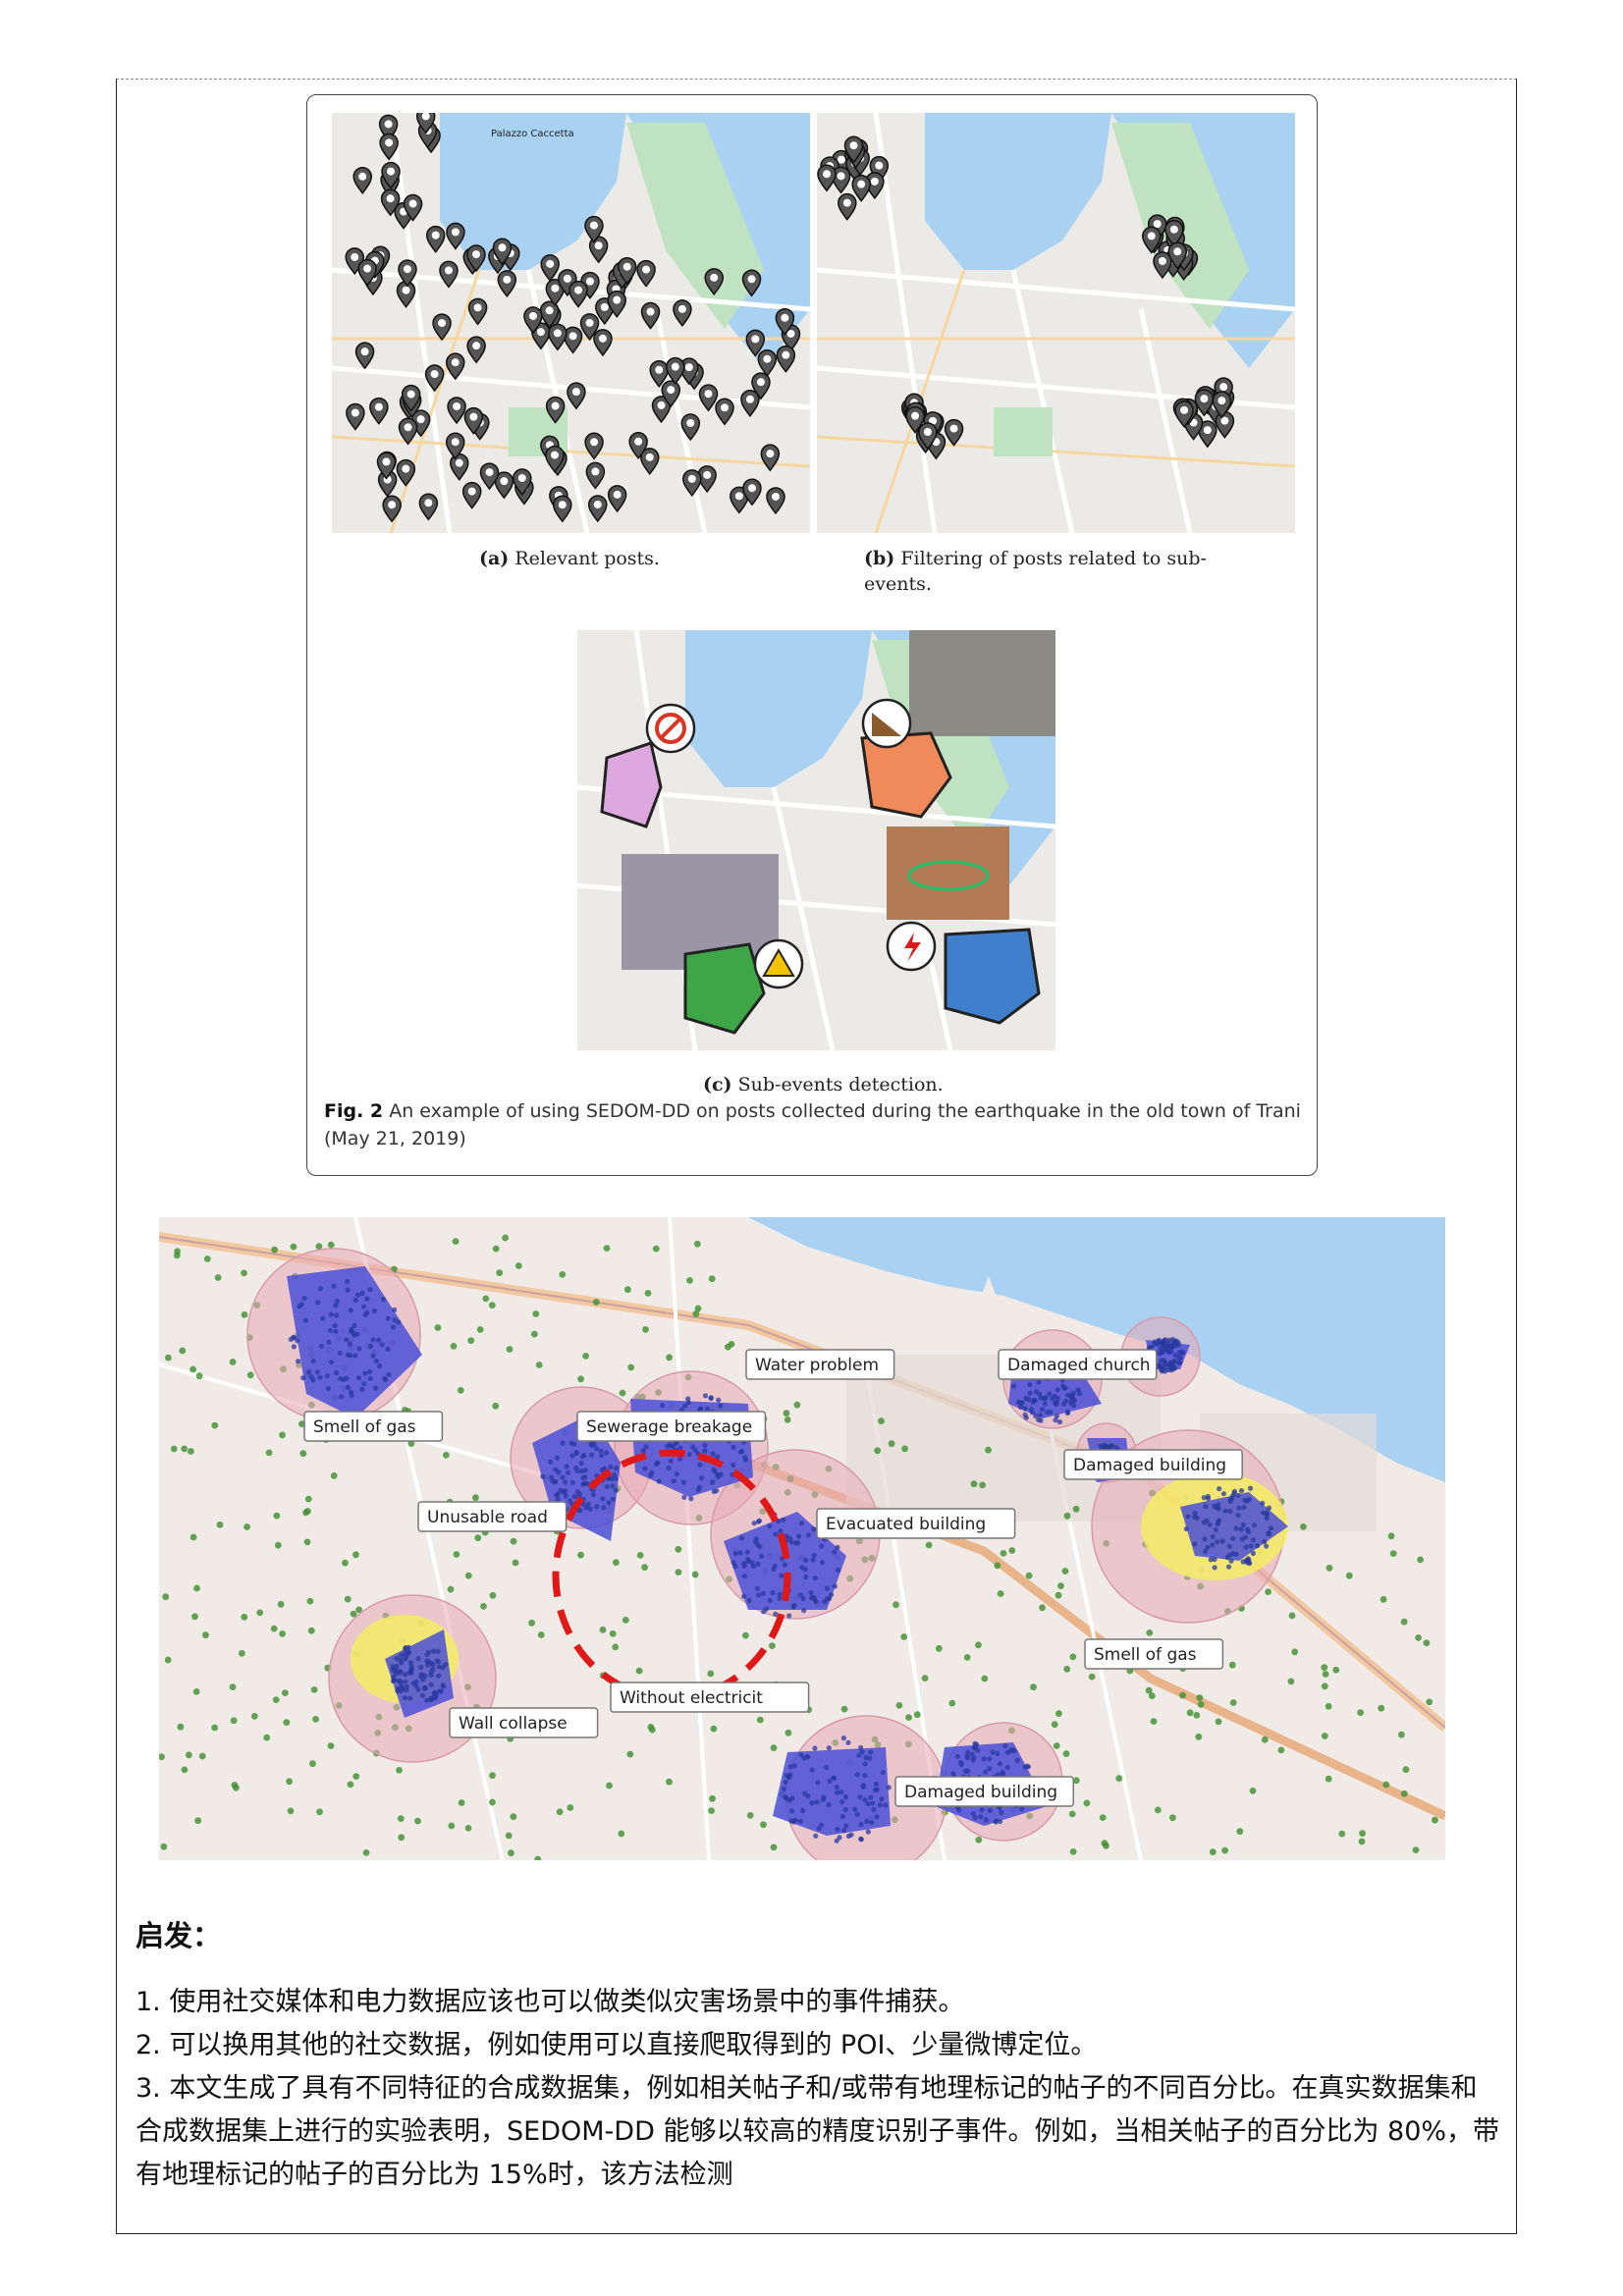 This screenshot has width=1623, height=2296. Describe the element at coordinates (817, 1365) in the screenshot. I see `event-label: Water problem` at that location.